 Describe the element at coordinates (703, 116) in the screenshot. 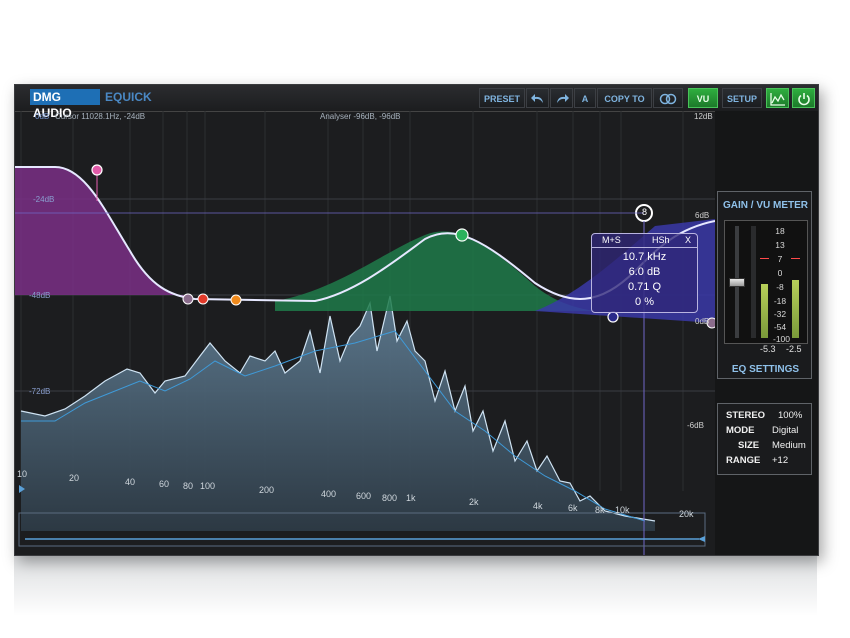

I see `top-right-db-label: 12dB` at that location.